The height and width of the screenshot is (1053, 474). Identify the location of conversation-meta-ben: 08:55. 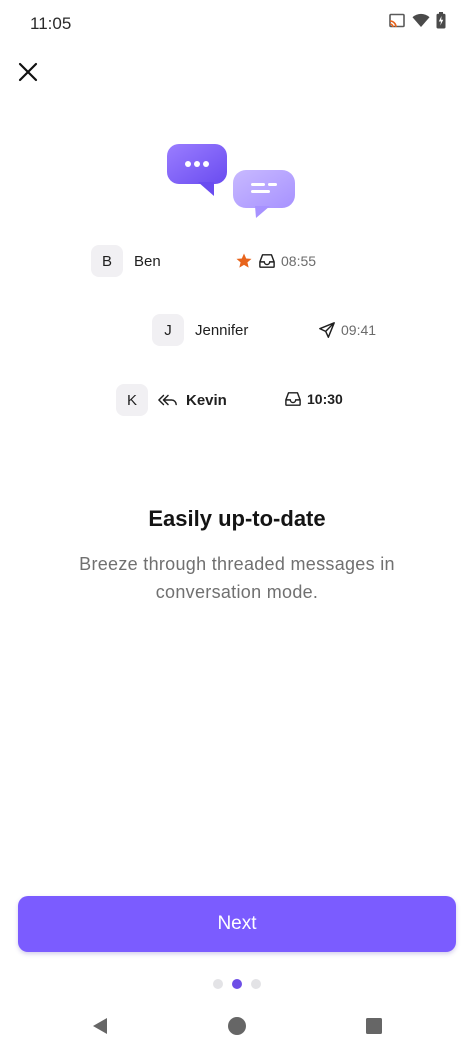
(275, 261).